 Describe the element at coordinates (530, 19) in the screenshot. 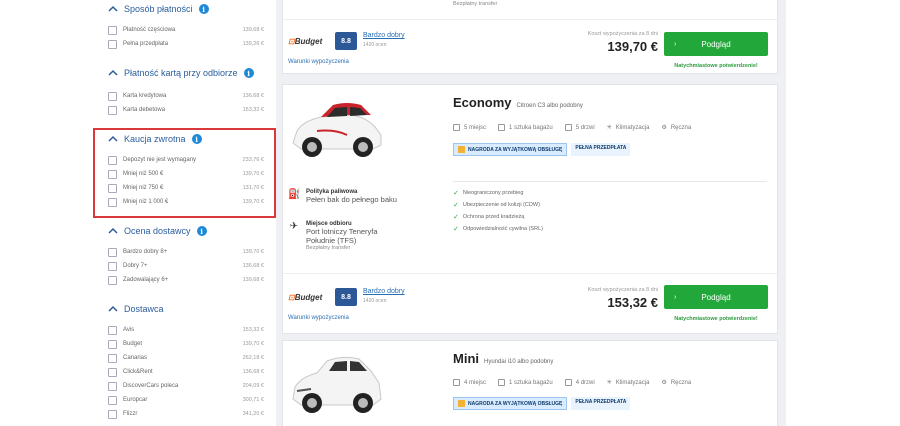

I see `divider` at that location.